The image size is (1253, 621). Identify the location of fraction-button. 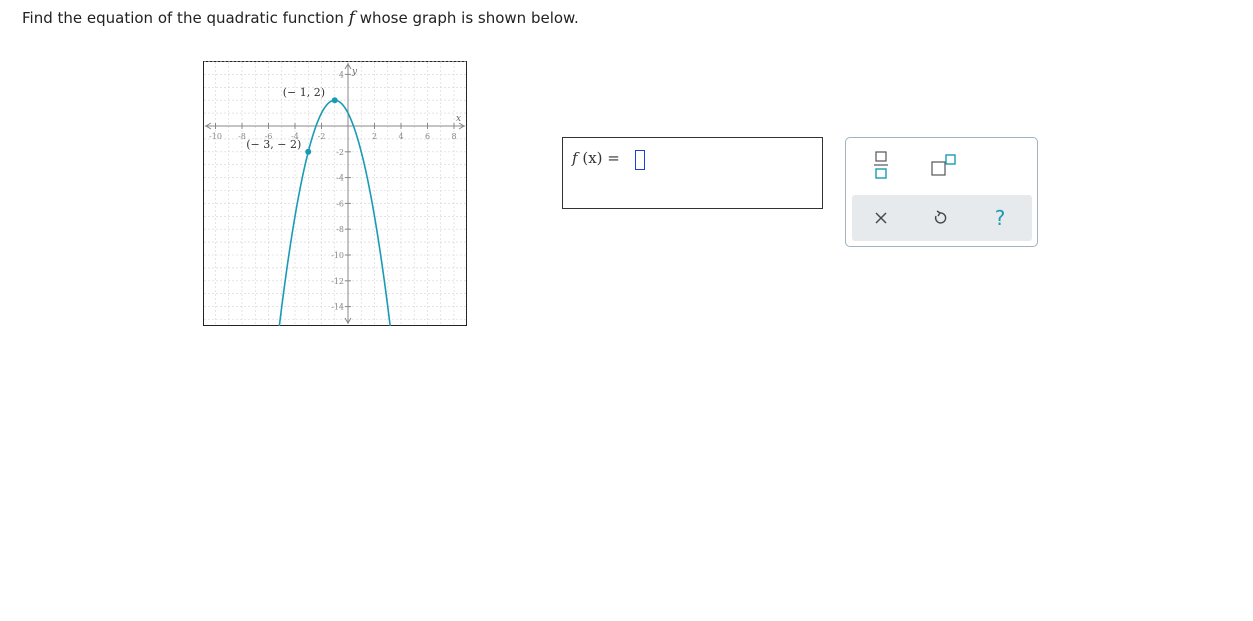
(881, 165).